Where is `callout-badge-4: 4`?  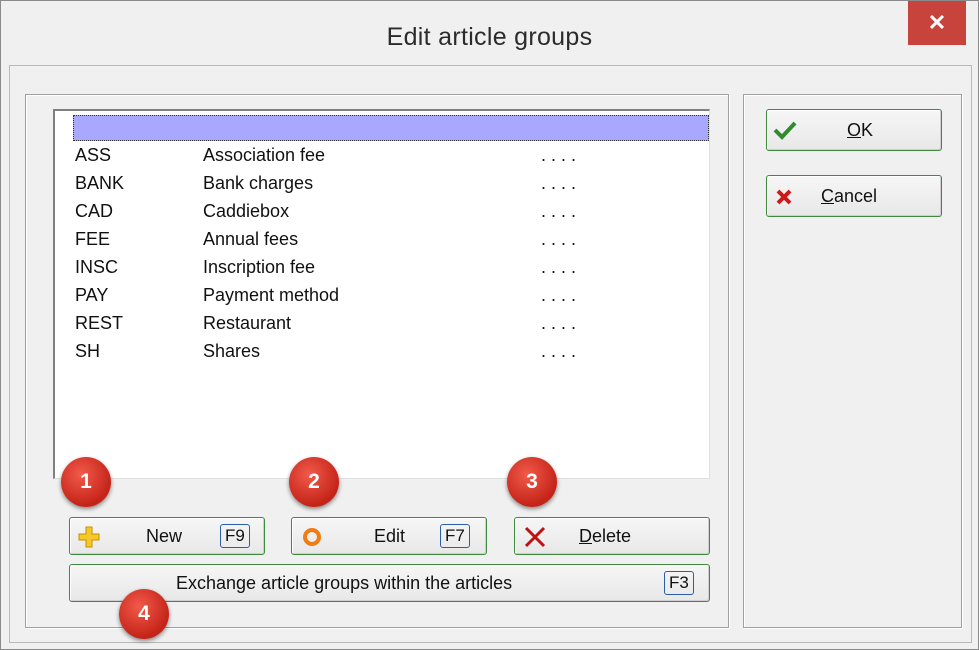 callout-badge-4: 4 is located at coordinates (144, 614).